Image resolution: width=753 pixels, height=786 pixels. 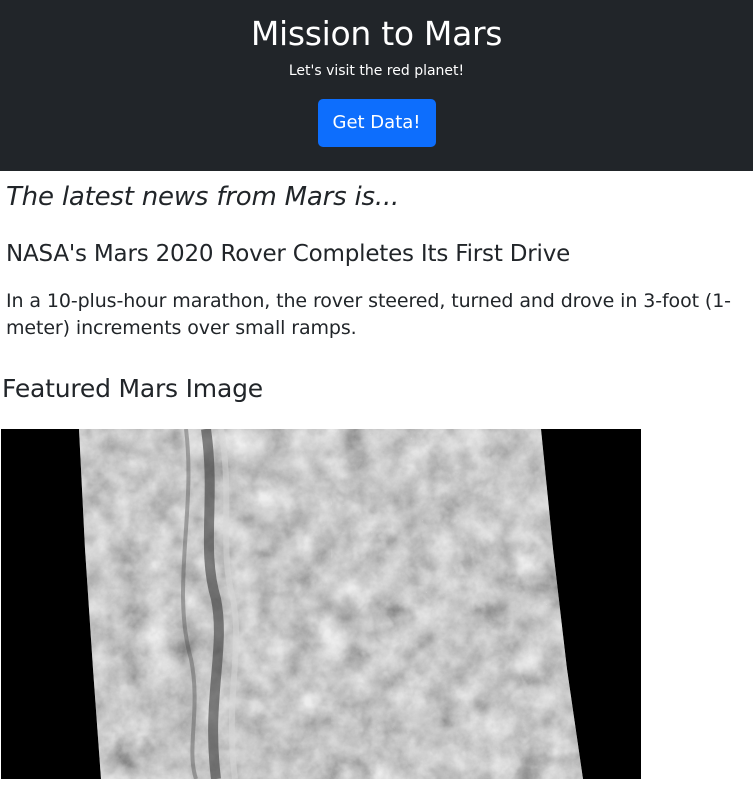 What do you see at coordinates (376, 33) in the screenshot?
I see `page-title: Mission to Mars` at bounding box center [376, 33].